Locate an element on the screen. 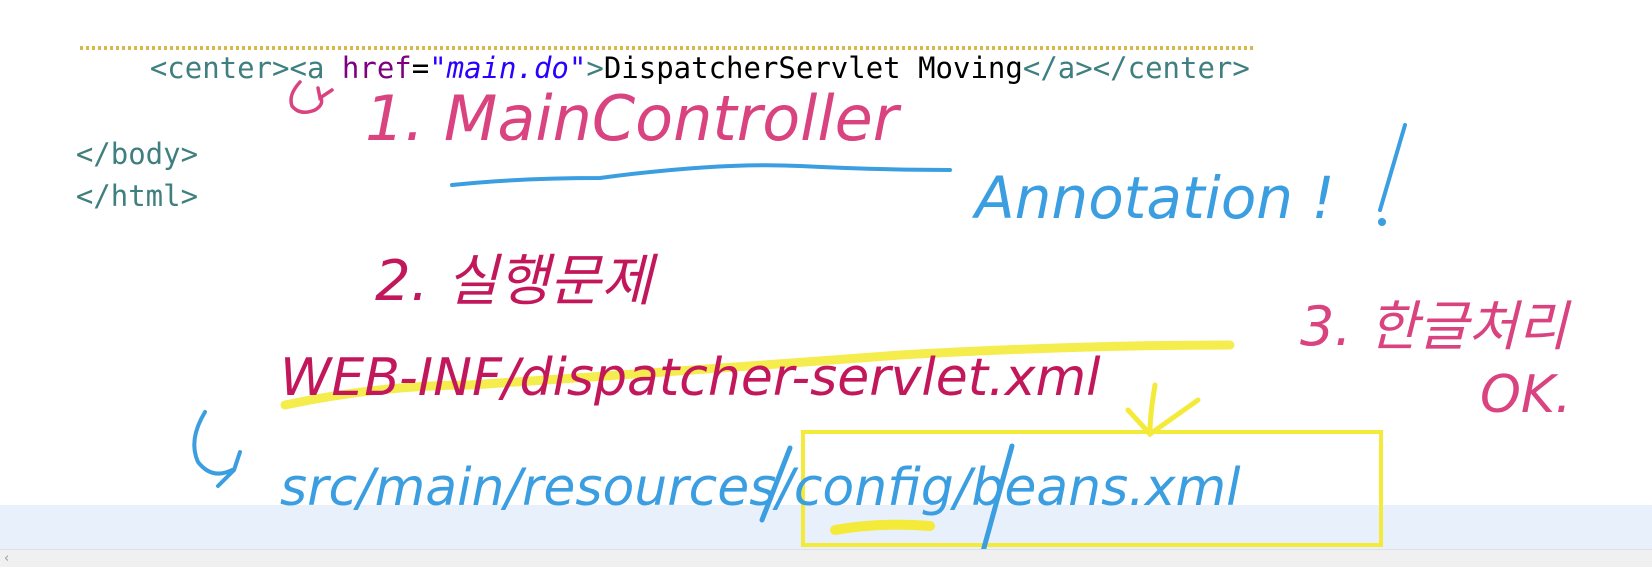 Image resolution: width=1652 pixels, height=567 pixels. hook-arrow-blue is located at coordinates (217, 449).